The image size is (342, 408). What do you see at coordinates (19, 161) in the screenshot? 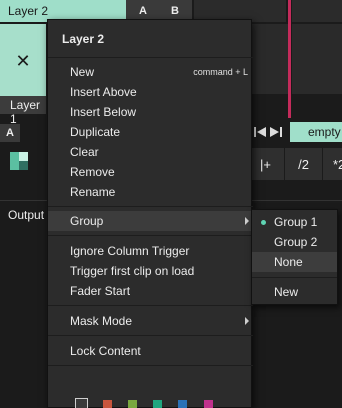
I see `layer-color-swatch` at bounding box center [19, 161].